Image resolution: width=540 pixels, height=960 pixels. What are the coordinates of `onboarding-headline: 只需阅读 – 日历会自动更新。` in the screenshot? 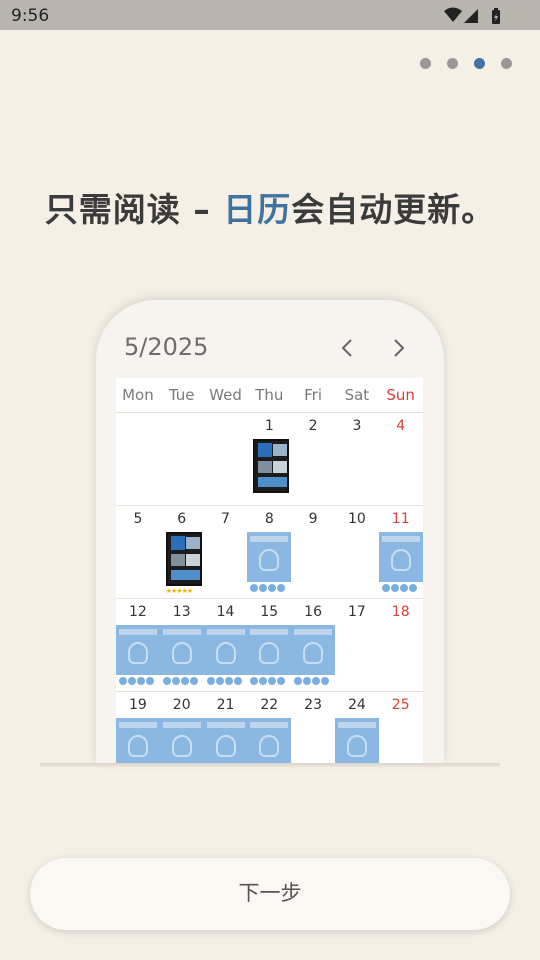 It's located at (270, 207).